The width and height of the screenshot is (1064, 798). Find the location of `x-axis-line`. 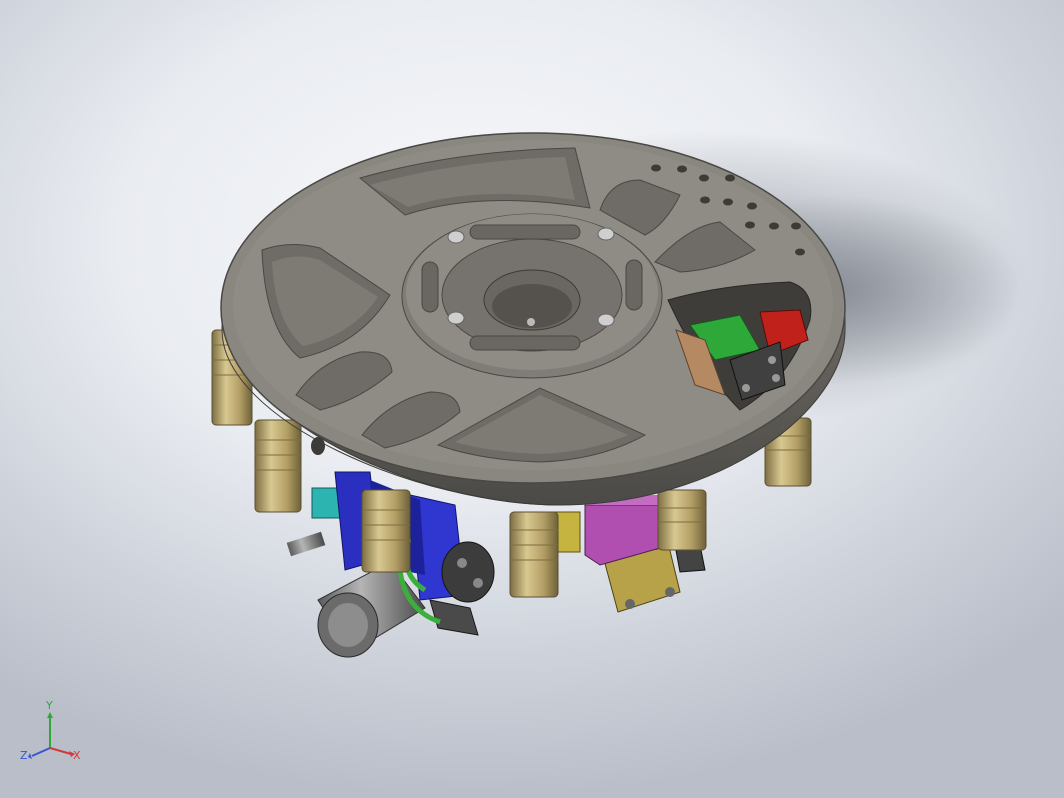

x-axis-line is located at coordinates (60, 751).